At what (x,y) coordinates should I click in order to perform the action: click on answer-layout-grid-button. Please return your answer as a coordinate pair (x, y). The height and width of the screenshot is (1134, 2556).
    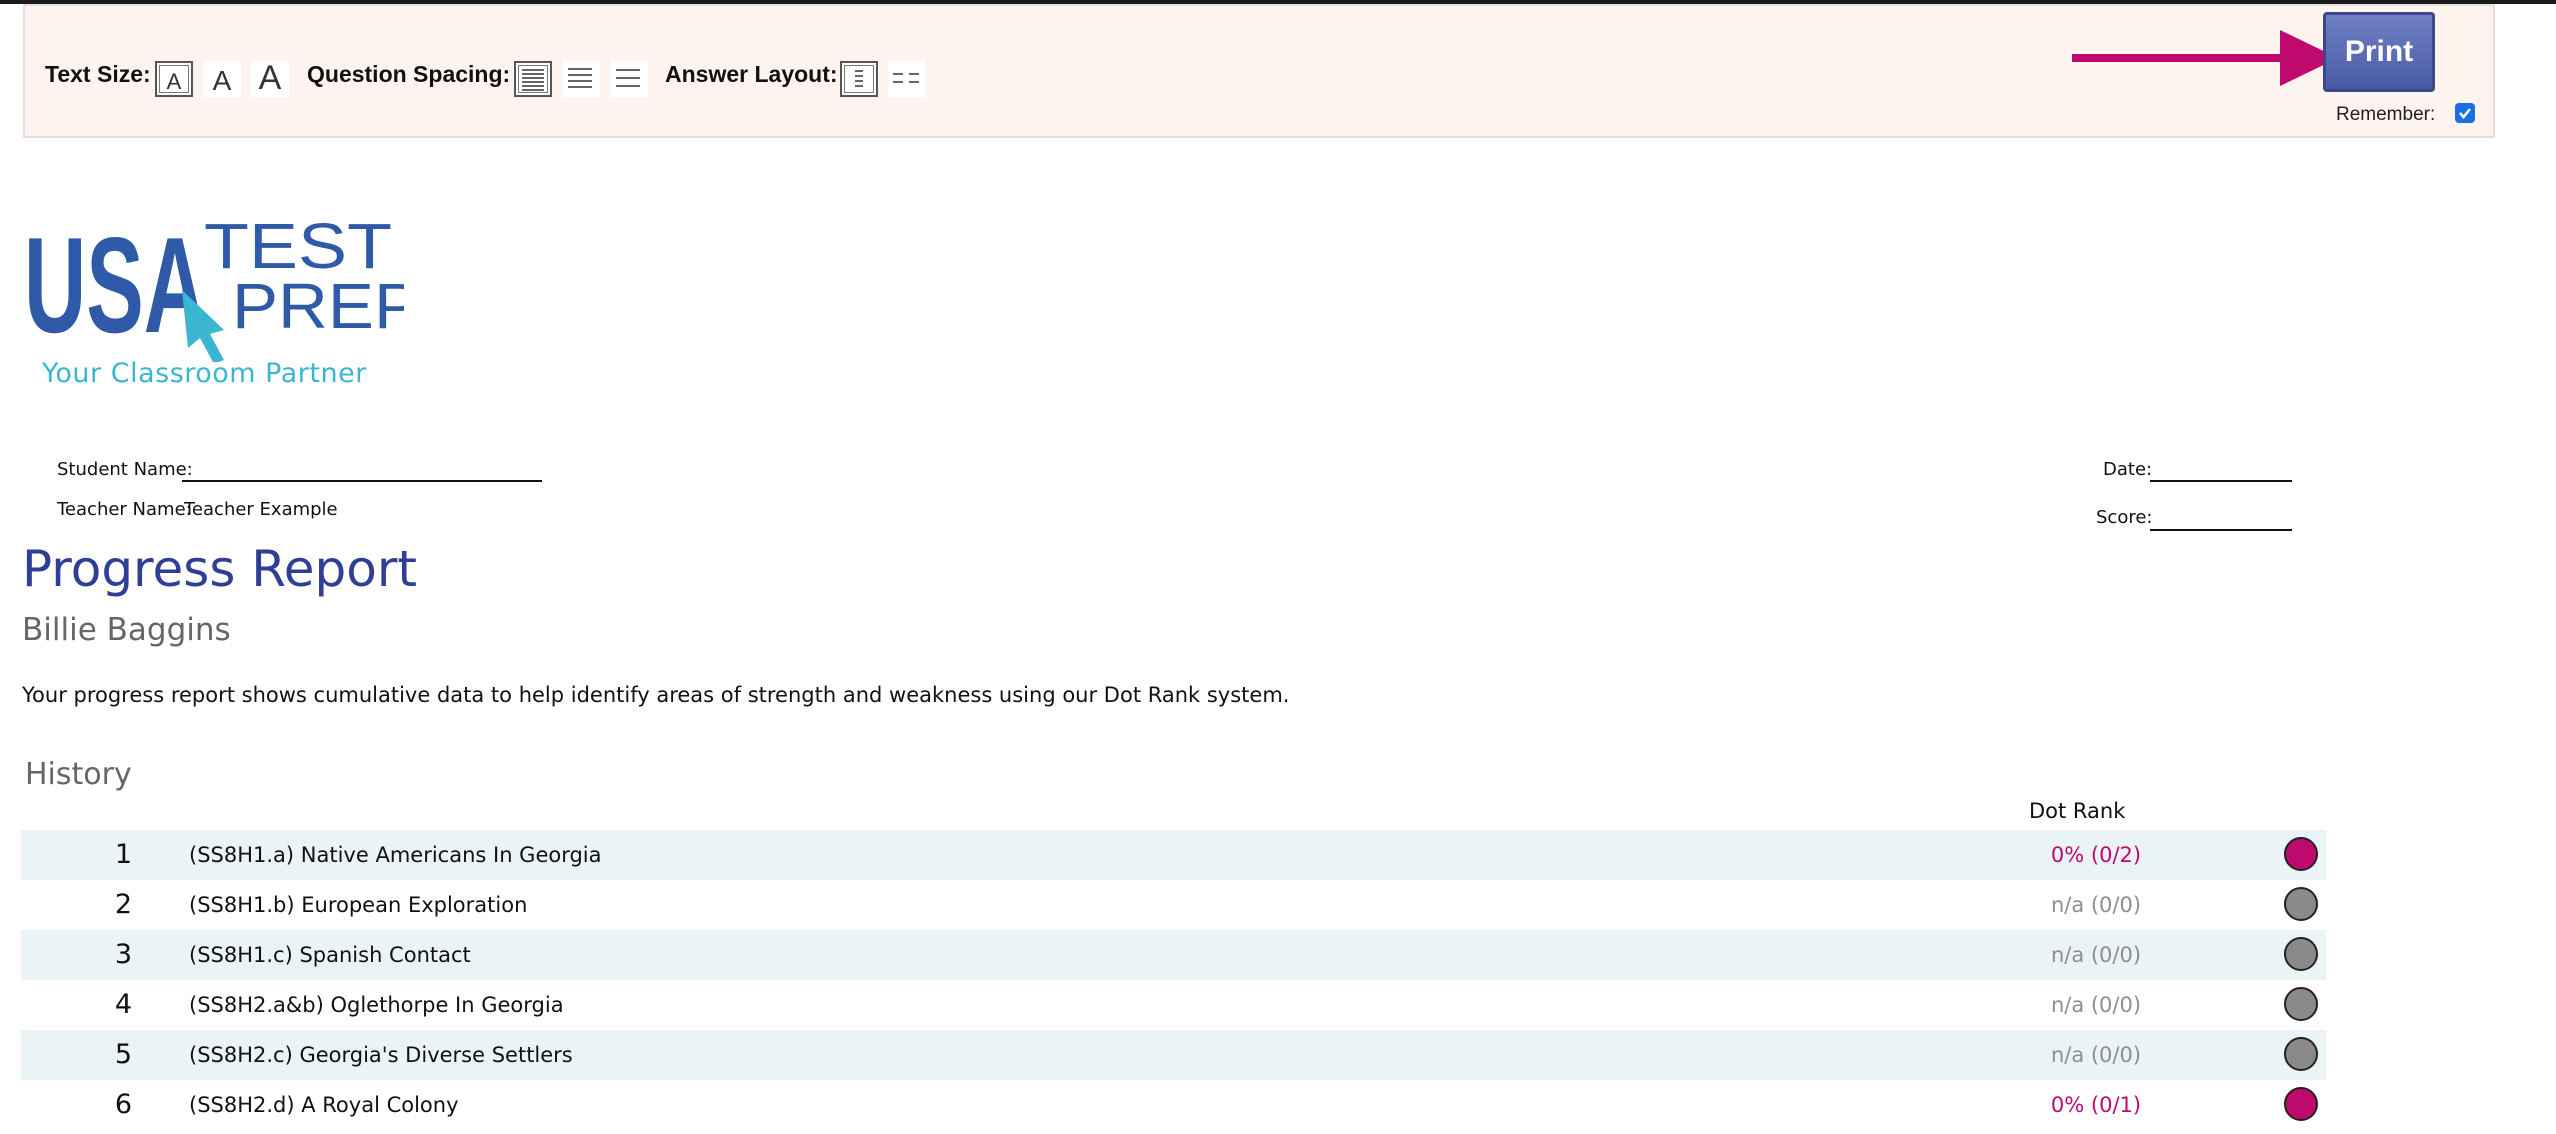
    Looking at the image, I should click on (907, 79).